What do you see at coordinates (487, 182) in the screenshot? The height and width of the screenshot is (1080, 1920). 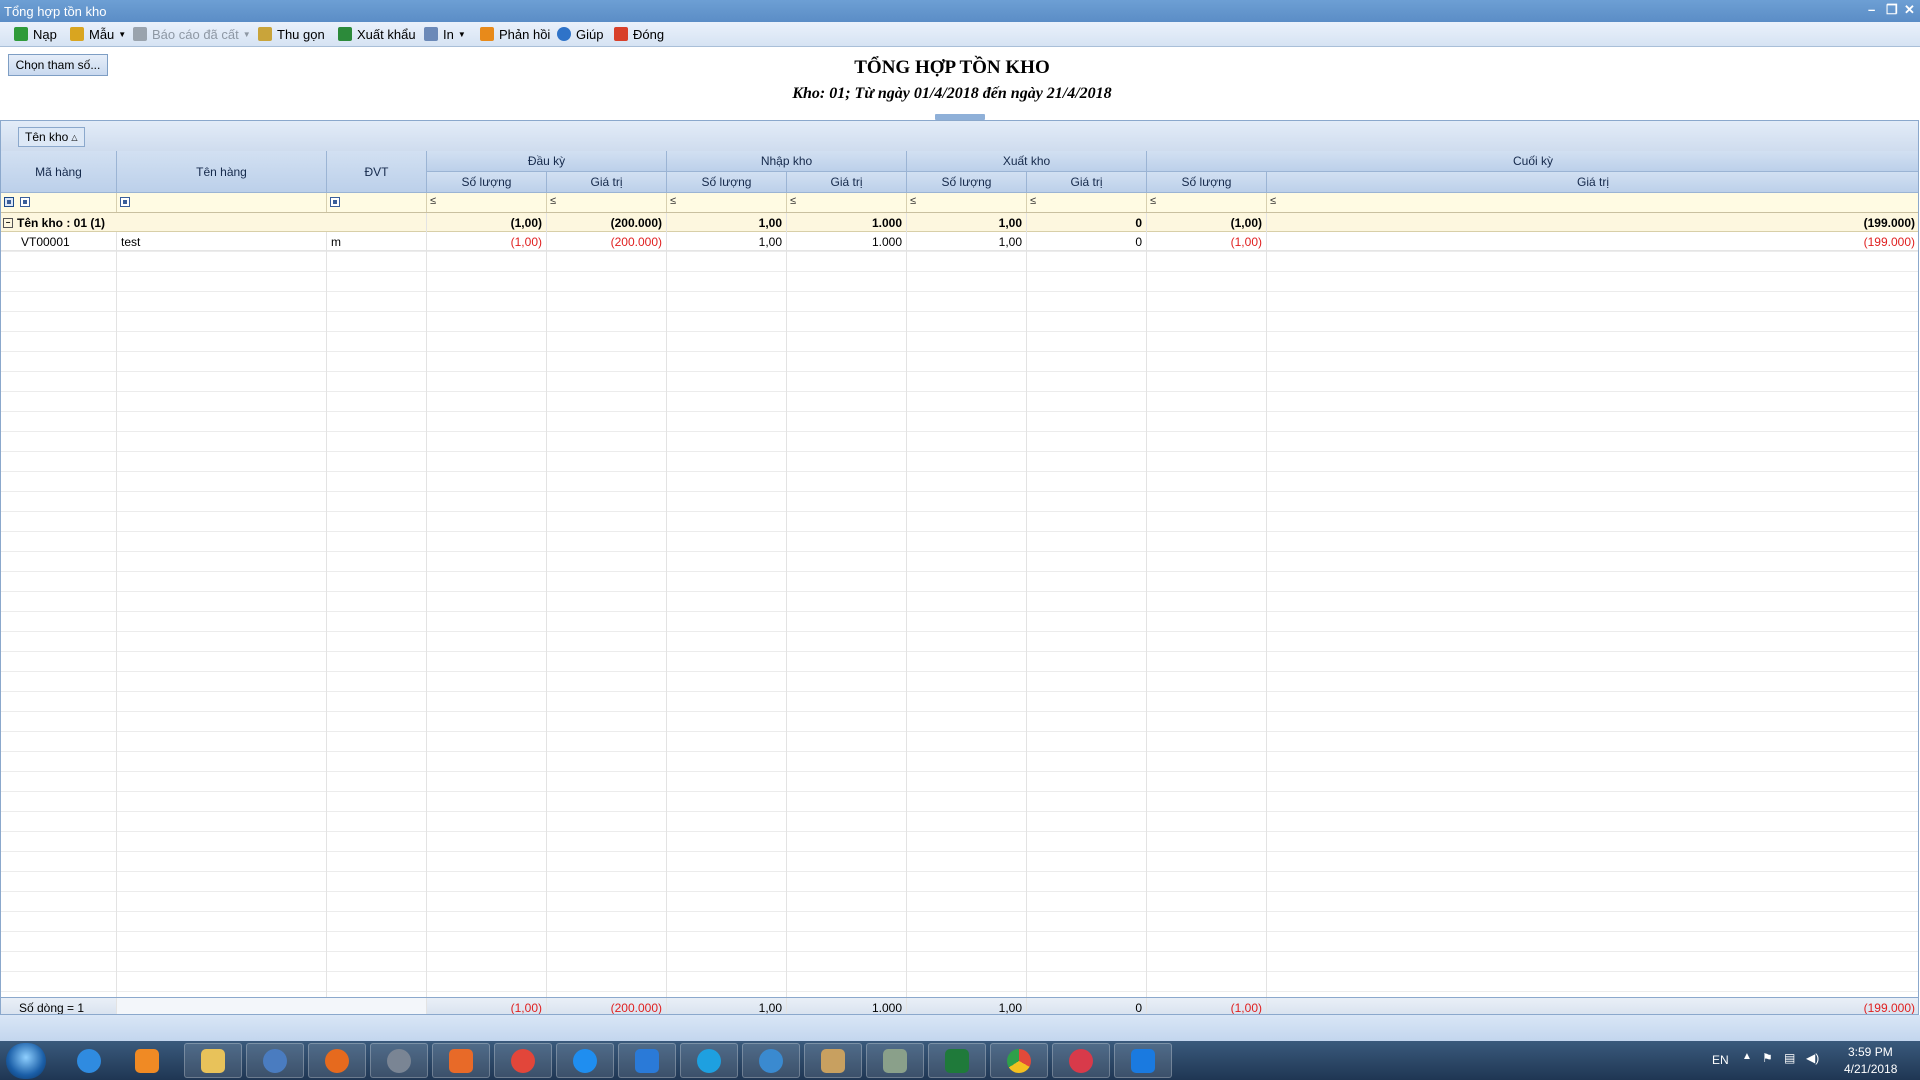 I see `col-header-dk-so-luong: Số lượng` at bounding box center [487, 182].